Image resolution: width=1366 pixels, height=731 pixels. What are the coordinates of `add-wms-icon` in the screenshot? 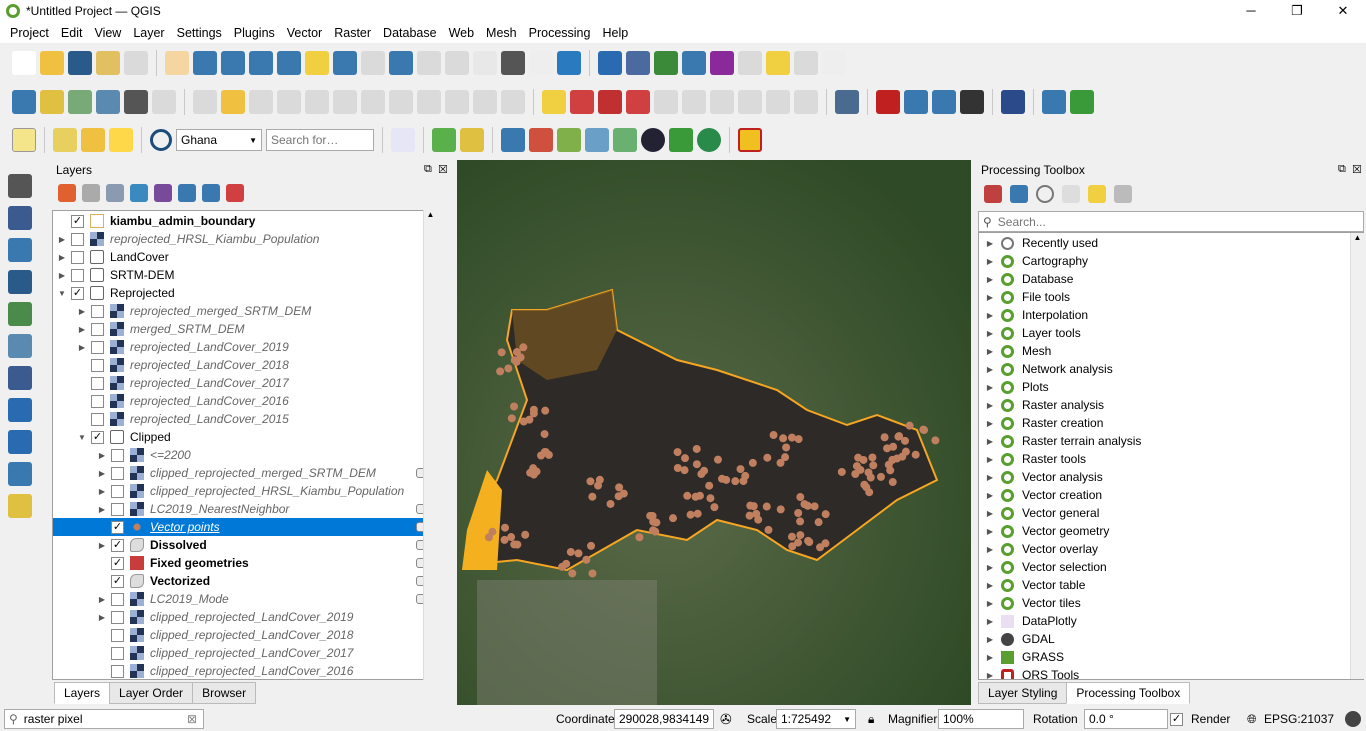 It's located at (20, 410).